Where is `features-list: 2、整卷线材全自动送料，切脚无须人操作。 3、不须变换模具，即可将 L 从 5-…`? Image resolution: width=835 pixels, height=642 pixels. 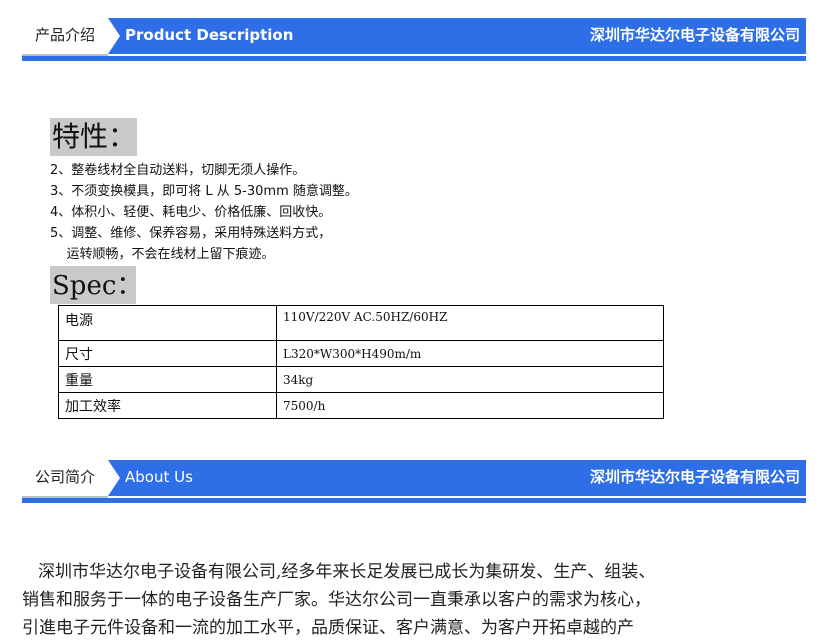
features-list: 2、整卷线材全自动送料，切脚无须人操作。 3、不须变换模具，即可将 L 从 5-… is located at coordinates (204, 212).